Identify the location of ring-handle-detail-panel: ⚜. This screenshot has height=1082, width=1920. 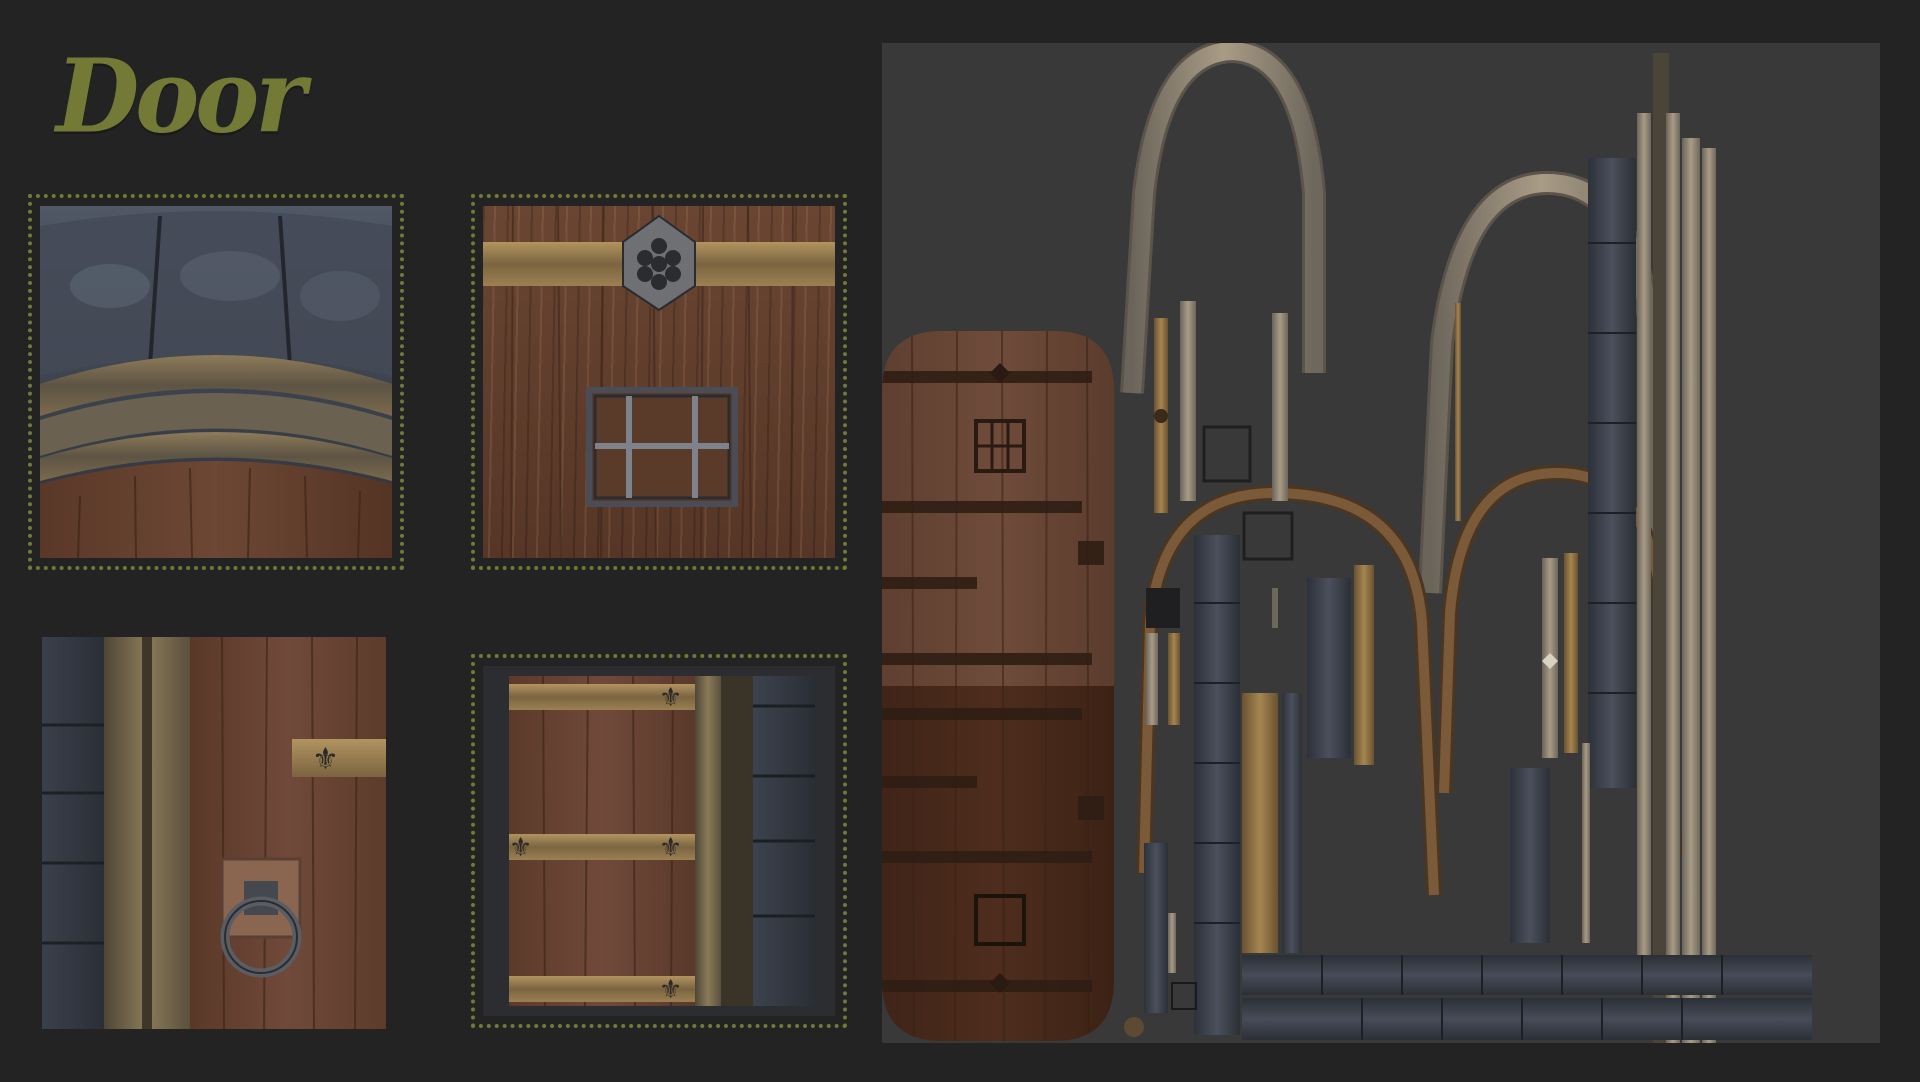
(214, 833).